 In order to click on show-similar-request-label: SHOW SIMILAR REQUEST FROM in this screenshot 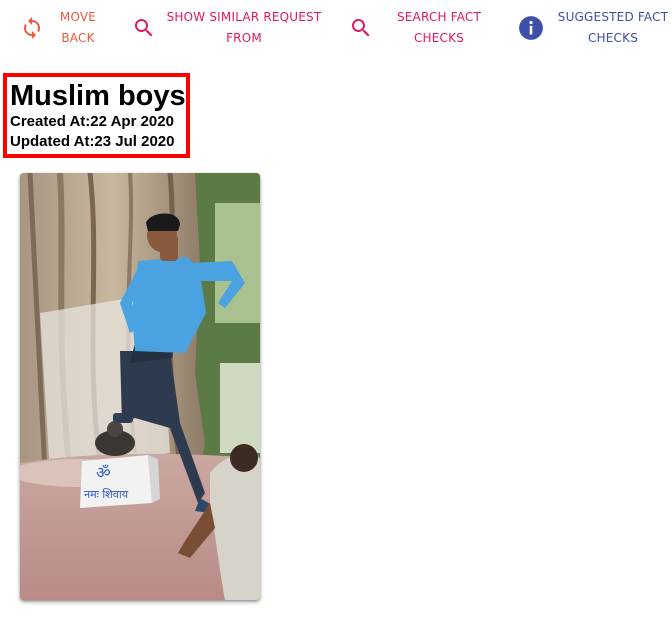, I will do `click(244, 27)`.